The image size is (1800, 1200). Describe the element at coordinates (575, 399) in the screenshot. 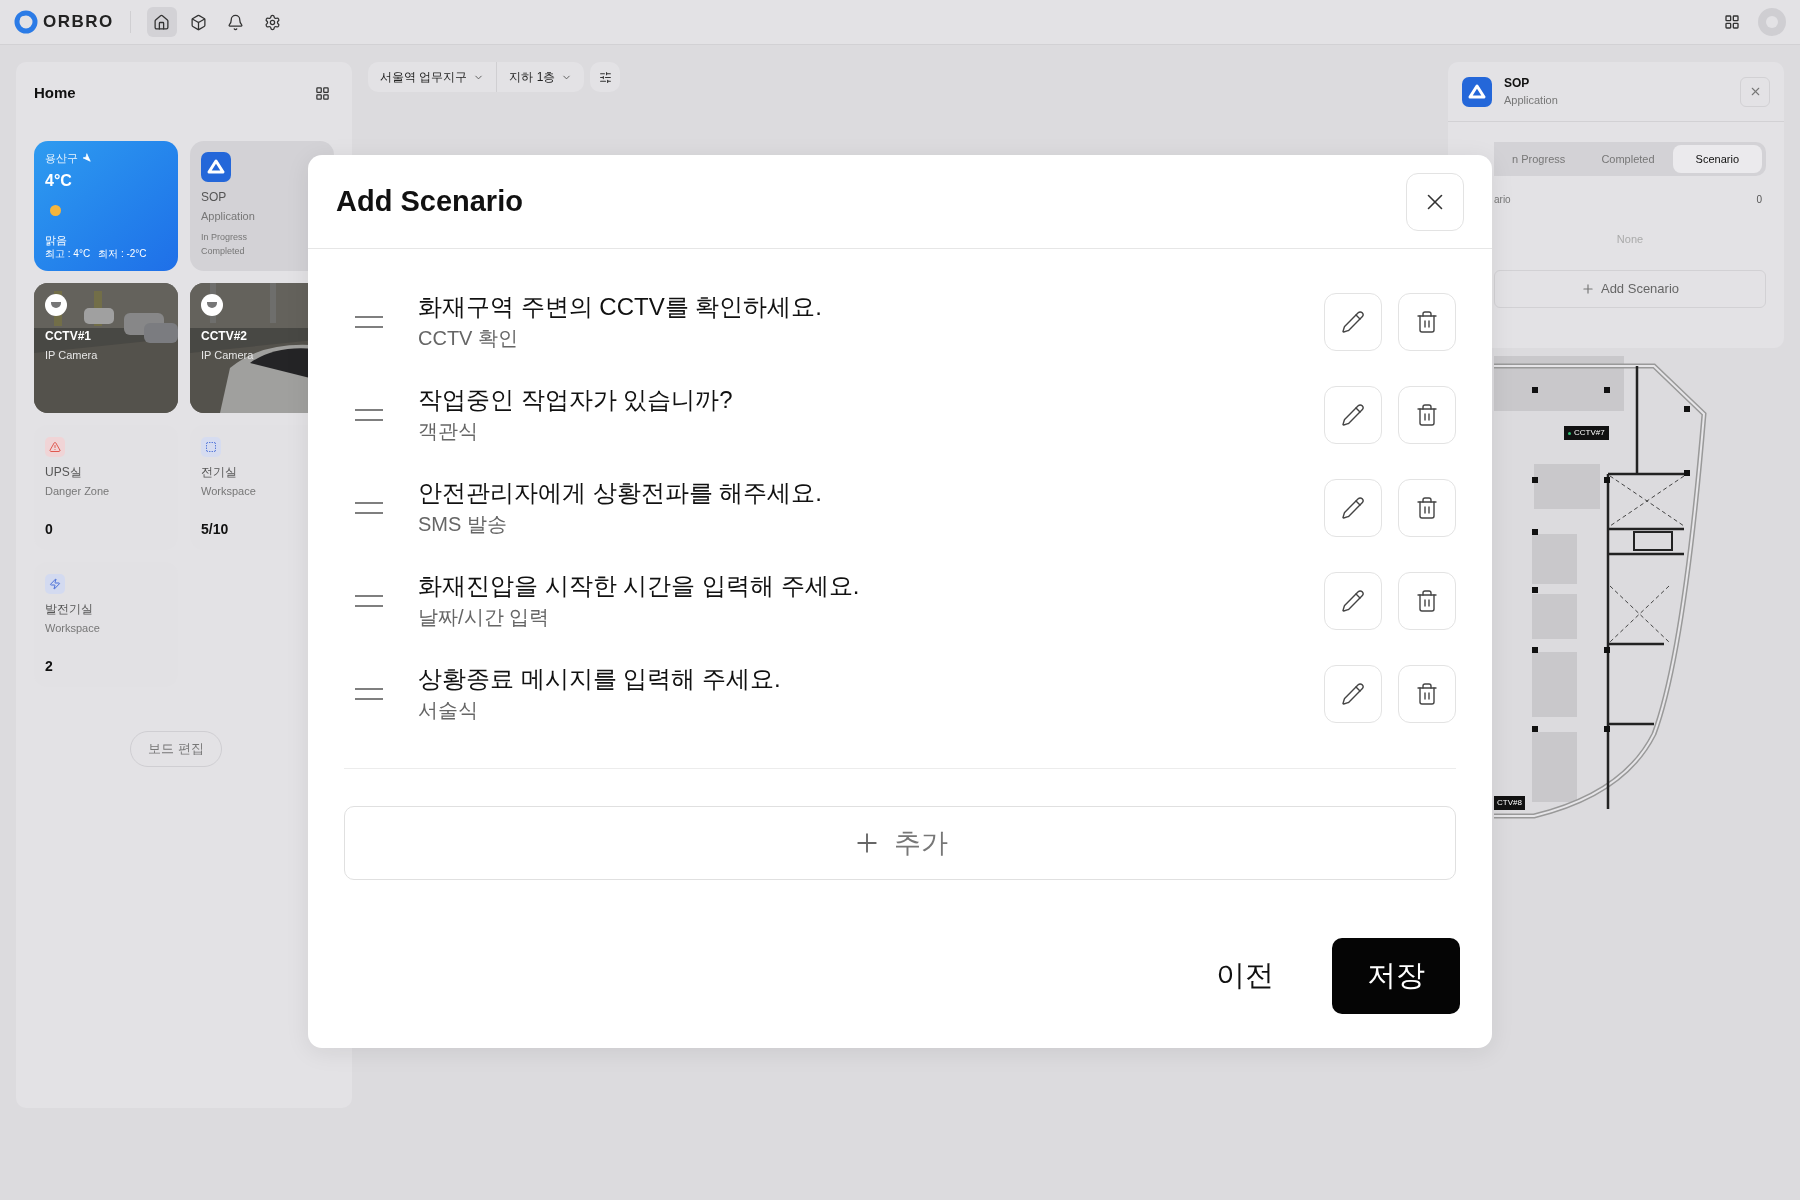

I see `step-title: 작업중인 작업자가 있습니까?` at that location.